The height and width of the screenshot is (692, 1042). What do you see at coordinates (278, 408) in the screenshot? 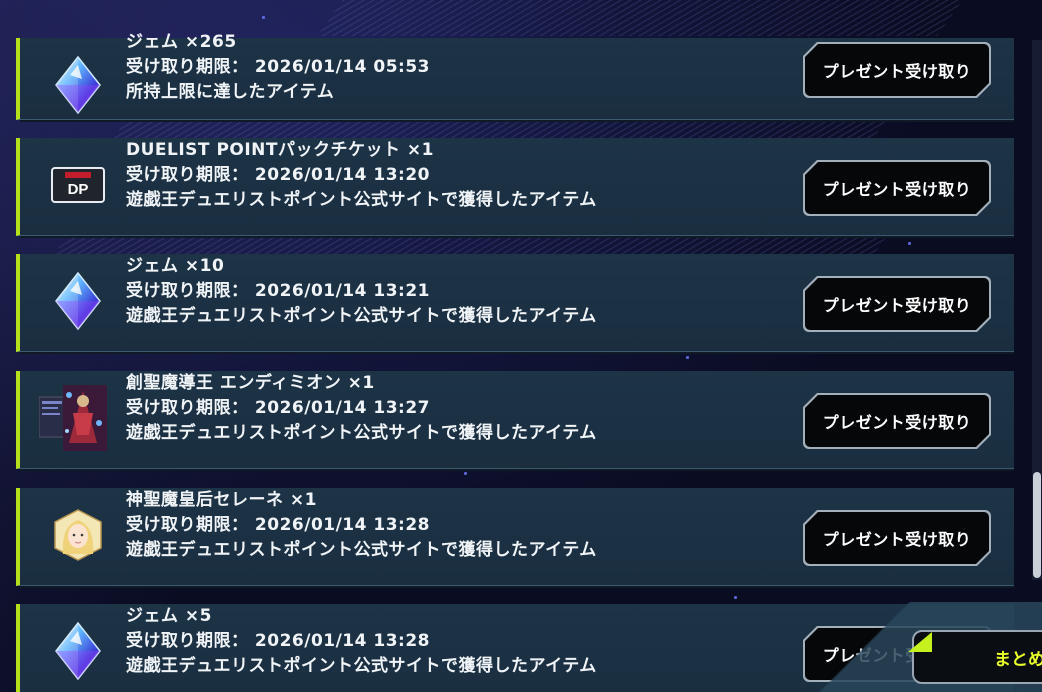
I see `item-deadline: 受け取り期限： 2026/01/14 13:27` at bounding box center [278, 408].